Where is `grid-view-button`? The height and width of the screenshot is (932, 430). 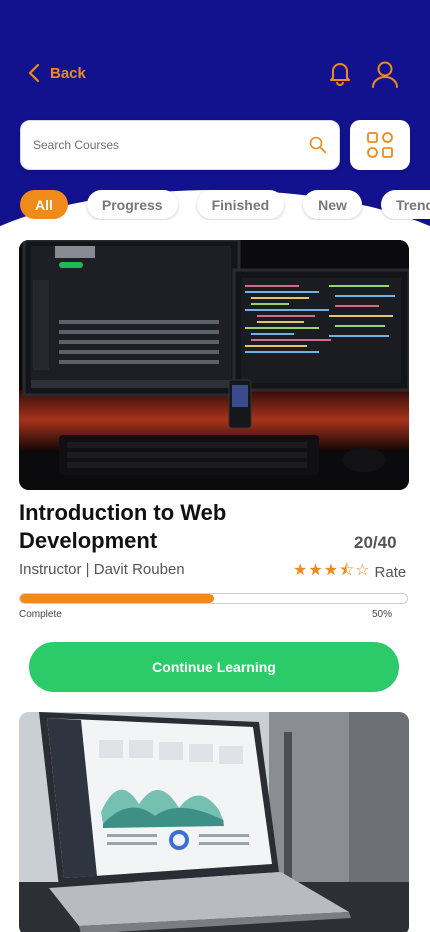
grid-view-button is located at coordinates (380, 145).